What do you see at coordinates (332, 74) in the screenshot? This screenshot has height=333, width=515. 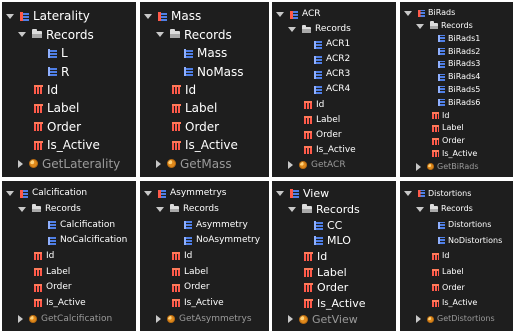 I see `record-item-acr3: ACR3` at bounding box center [332, 74].